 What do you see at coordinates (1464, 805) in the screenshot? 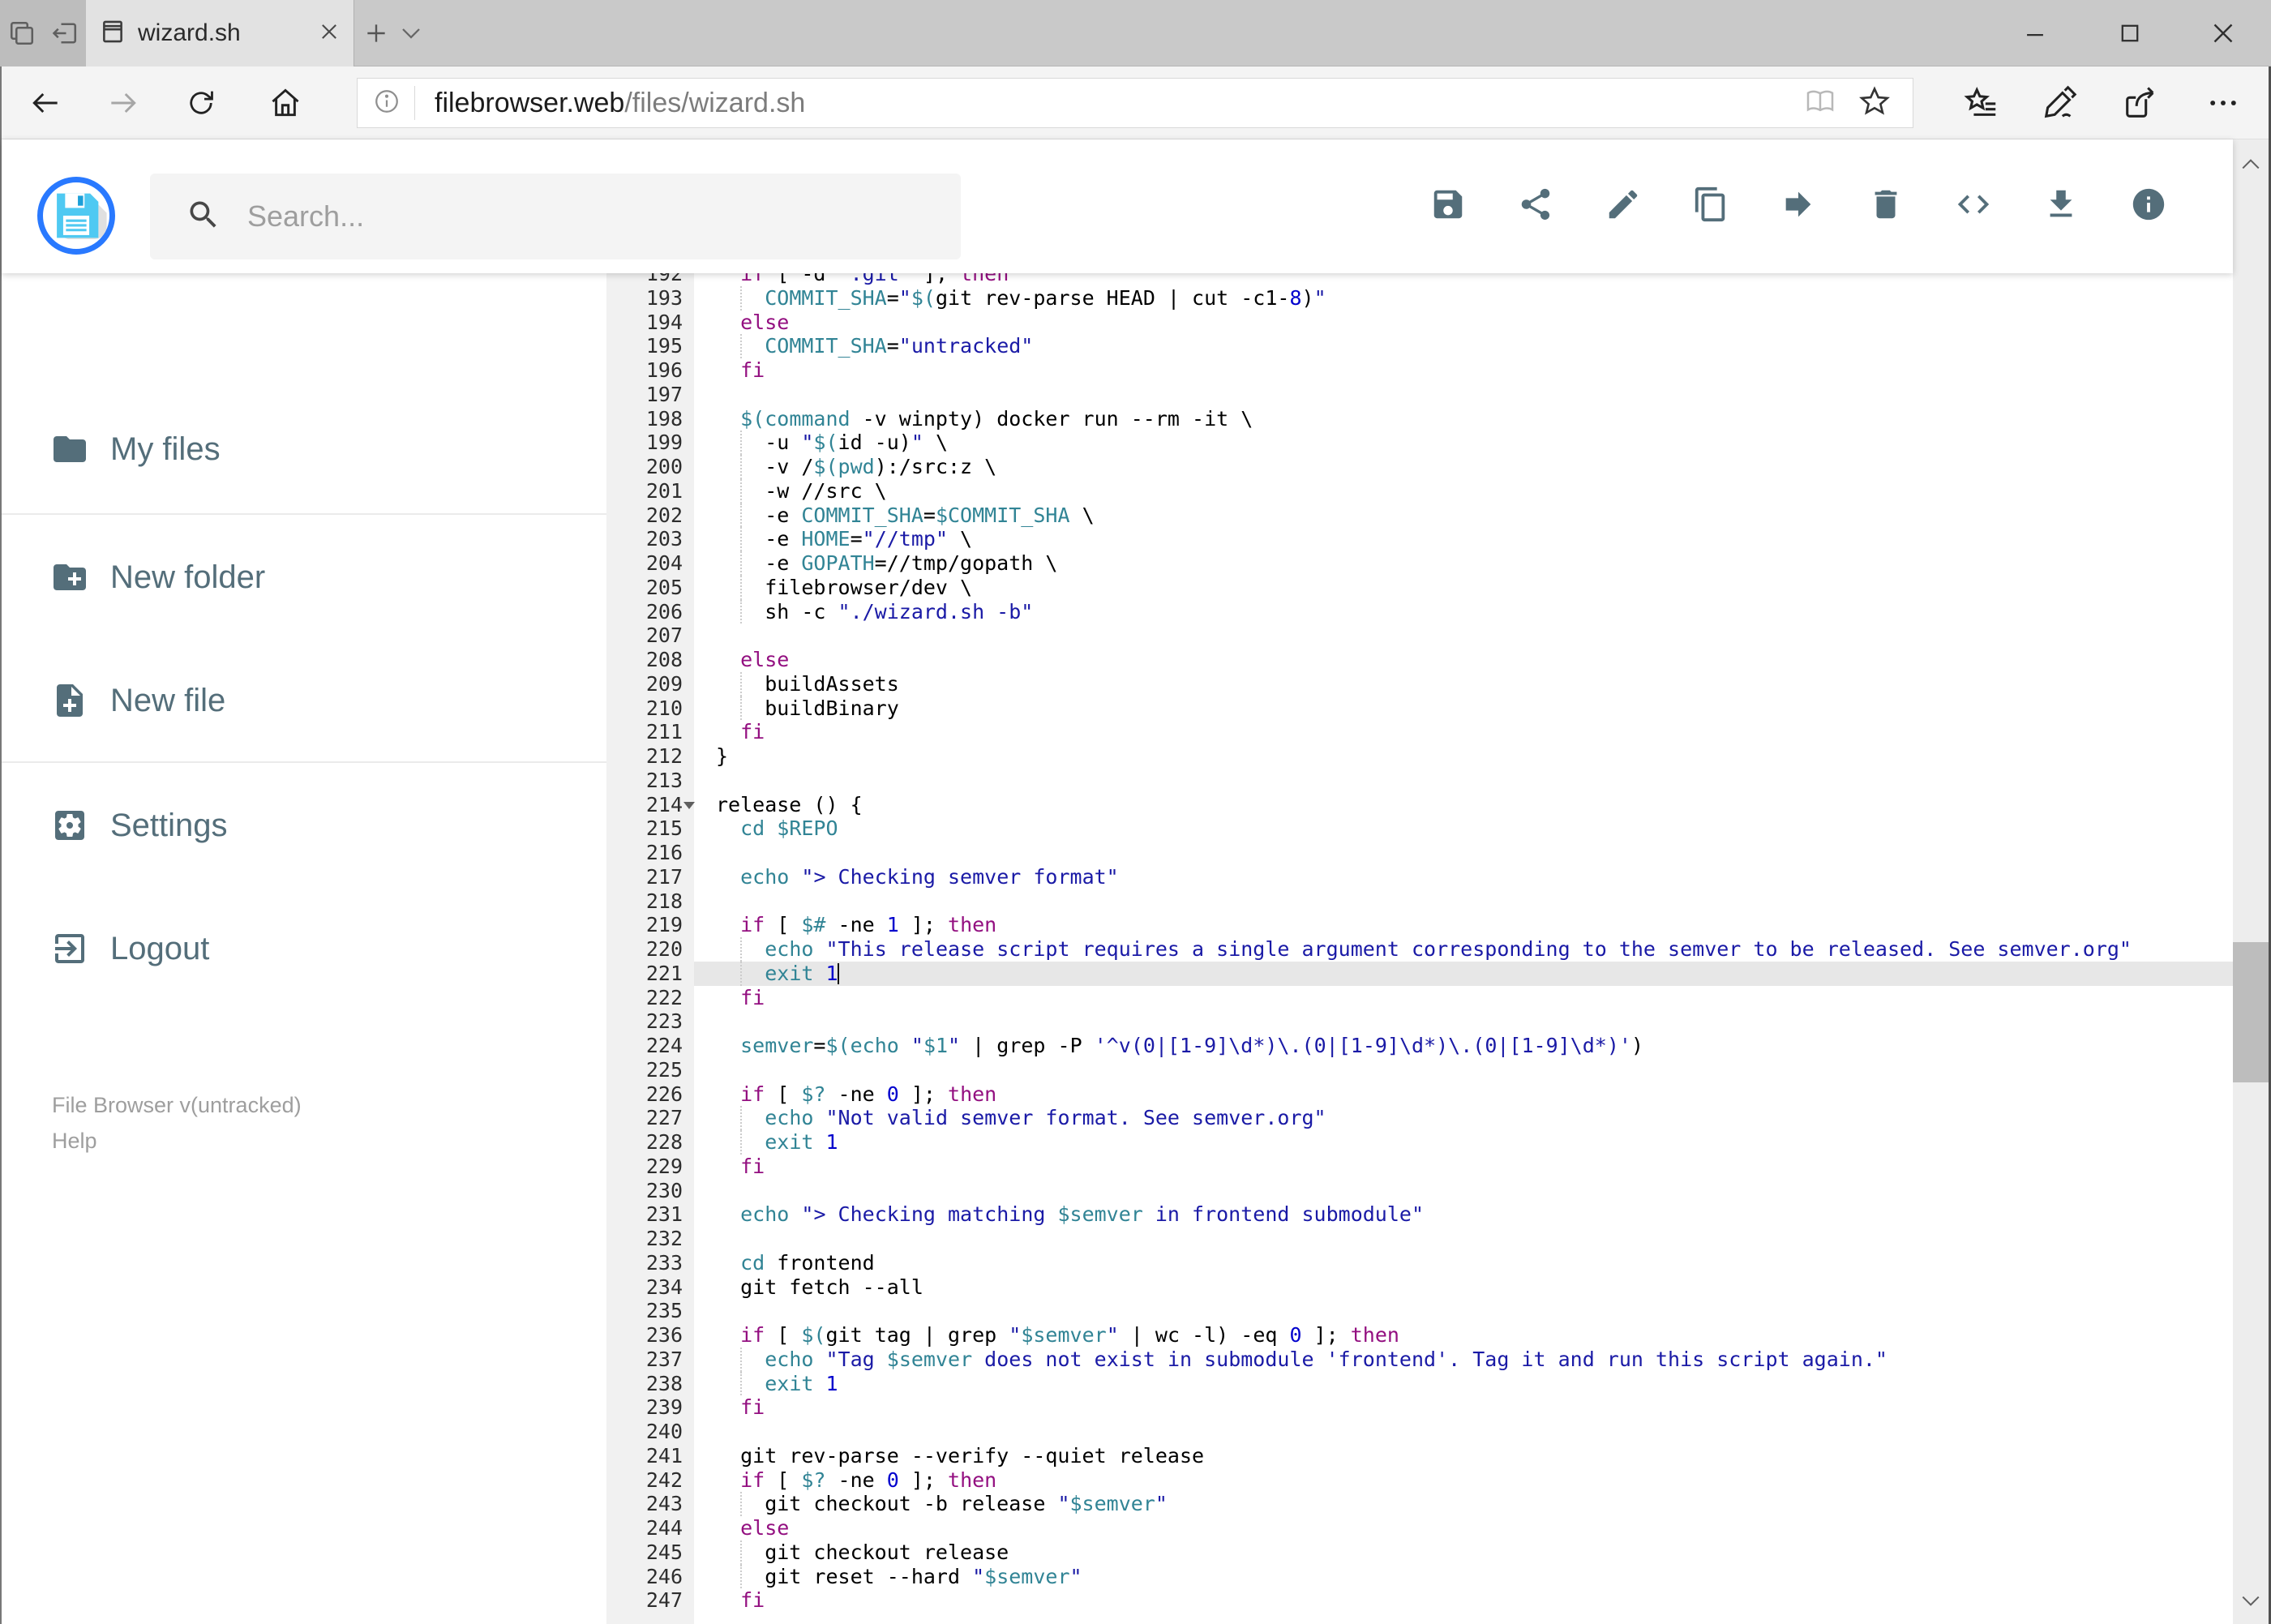
I see `code-text: release () {` at bounding box center [1464, 805].